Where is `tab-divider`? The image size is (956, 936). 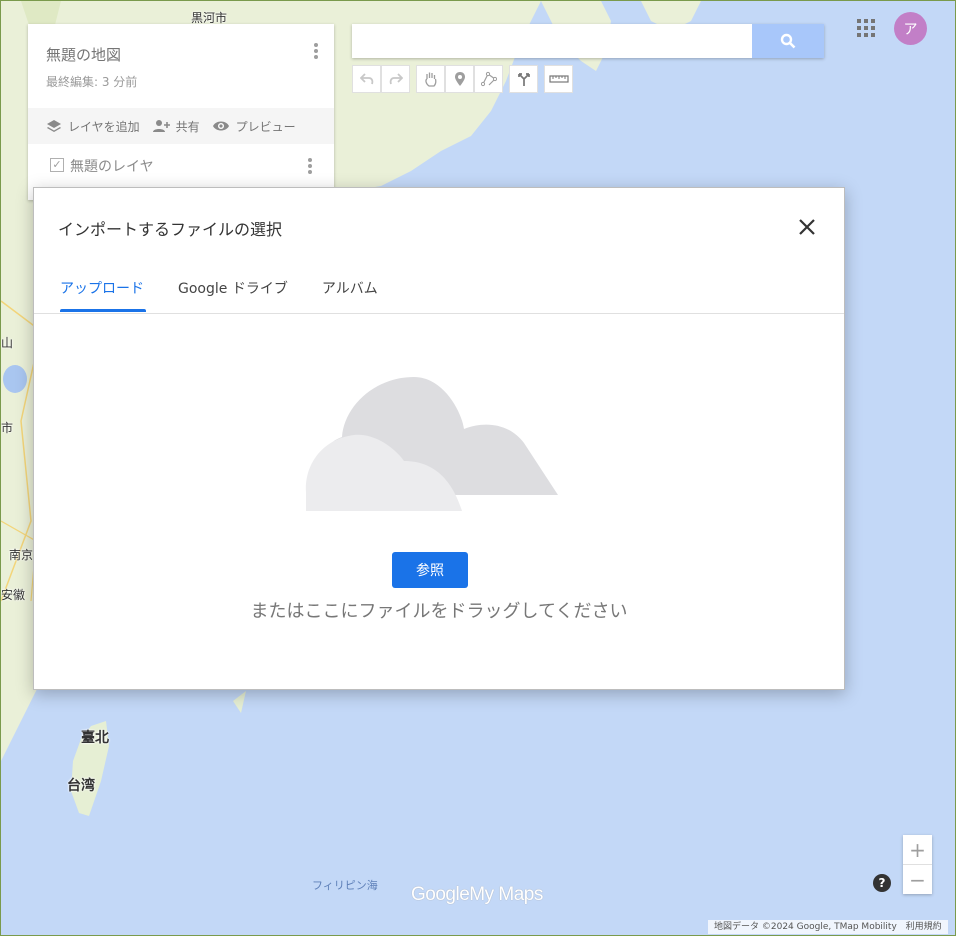
tab-divider is located at coordinates (439, 313).